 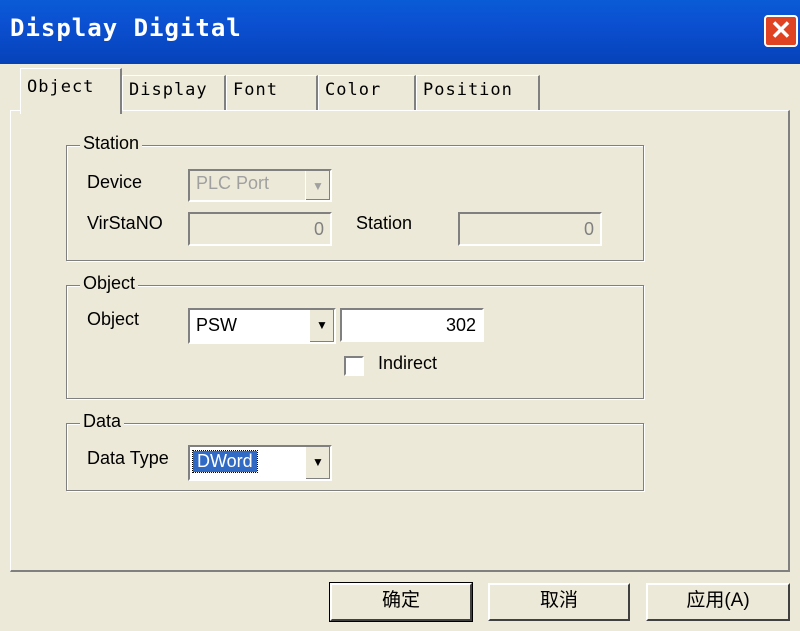 I want to click on tab-label: Font, so click(x=255, y=90).